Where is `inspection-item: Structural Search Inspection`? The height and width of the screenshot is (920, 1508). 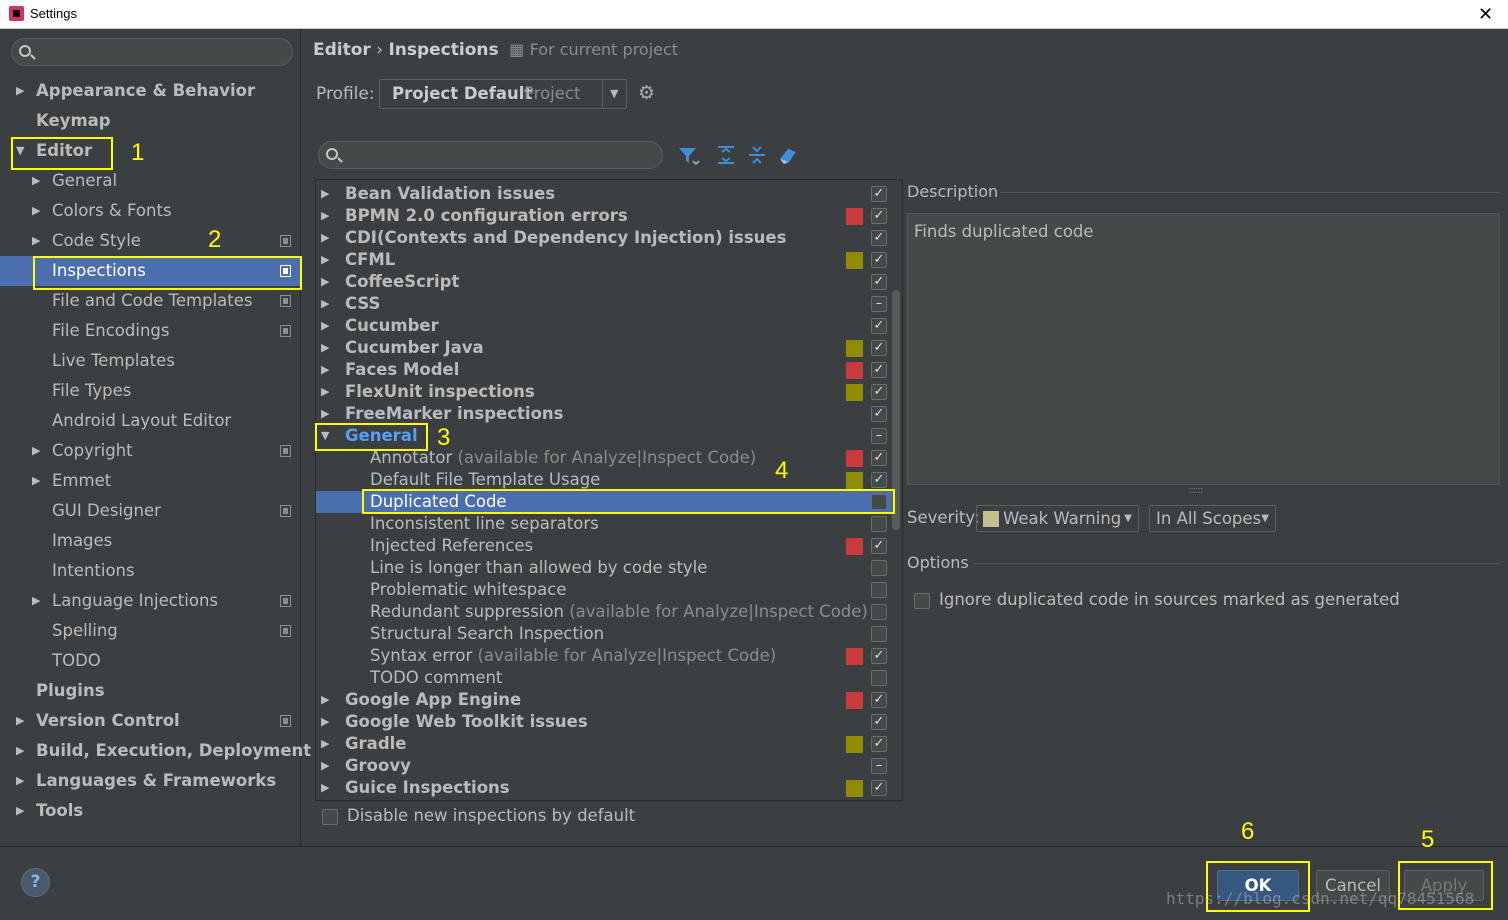
inspection-item: Structural Search Inspection is located at coordinates (606, 634).